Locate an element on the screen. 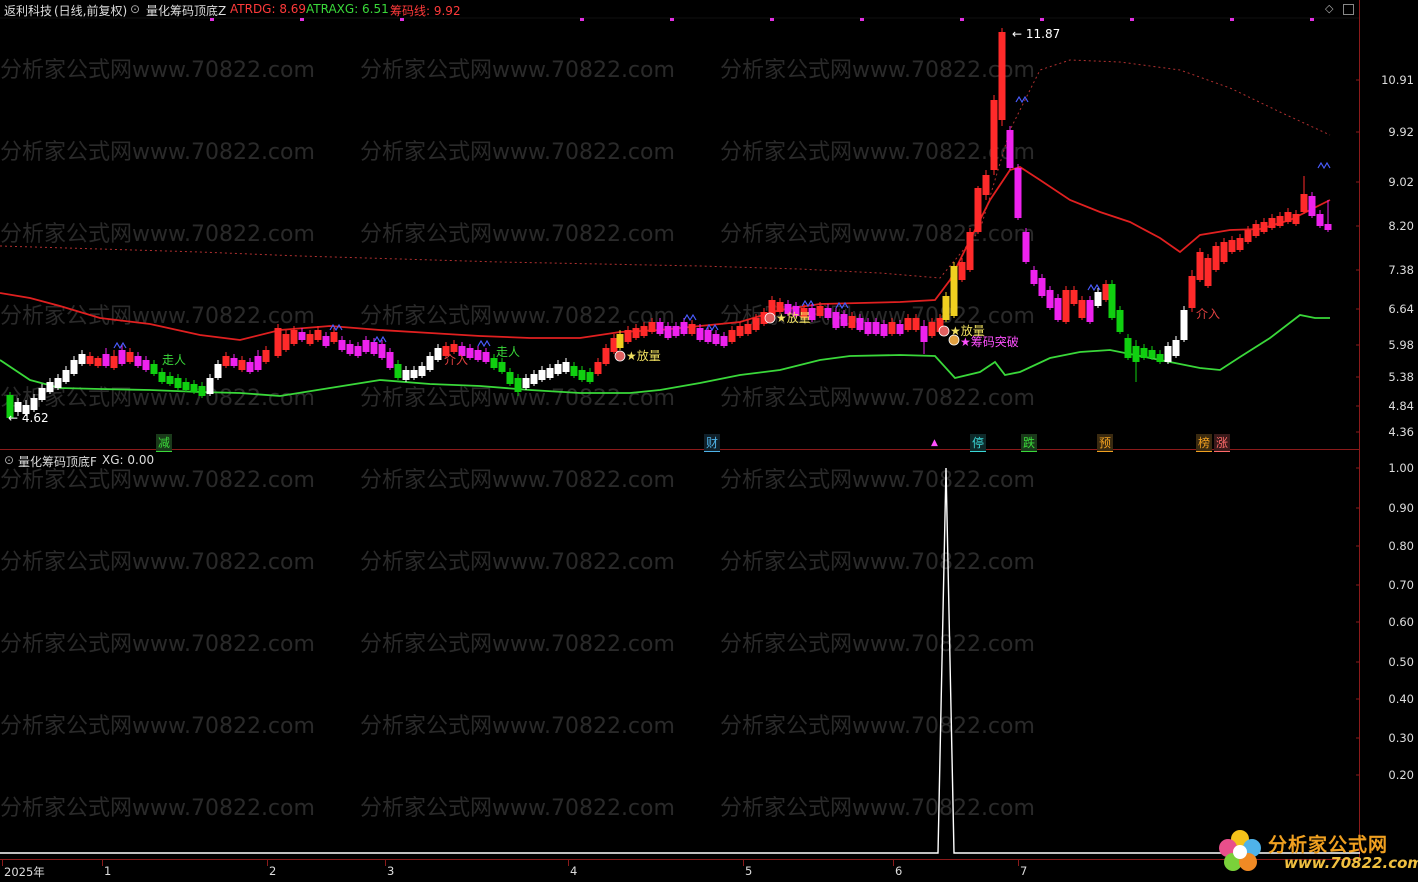 The height and width of the screenshot is (882, 1418). signal-tick: 0.80 is located at coordinates (1401, 546).